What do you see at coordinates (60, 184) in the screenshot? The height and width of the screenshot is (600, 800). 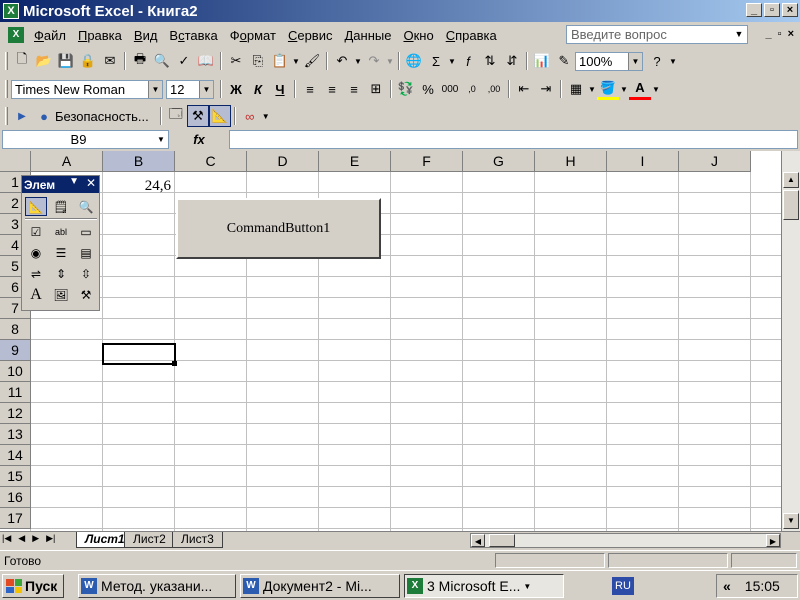 I see `toolbox-title-bar: Элем ▼ ✕` at bounding box center [60, 184].